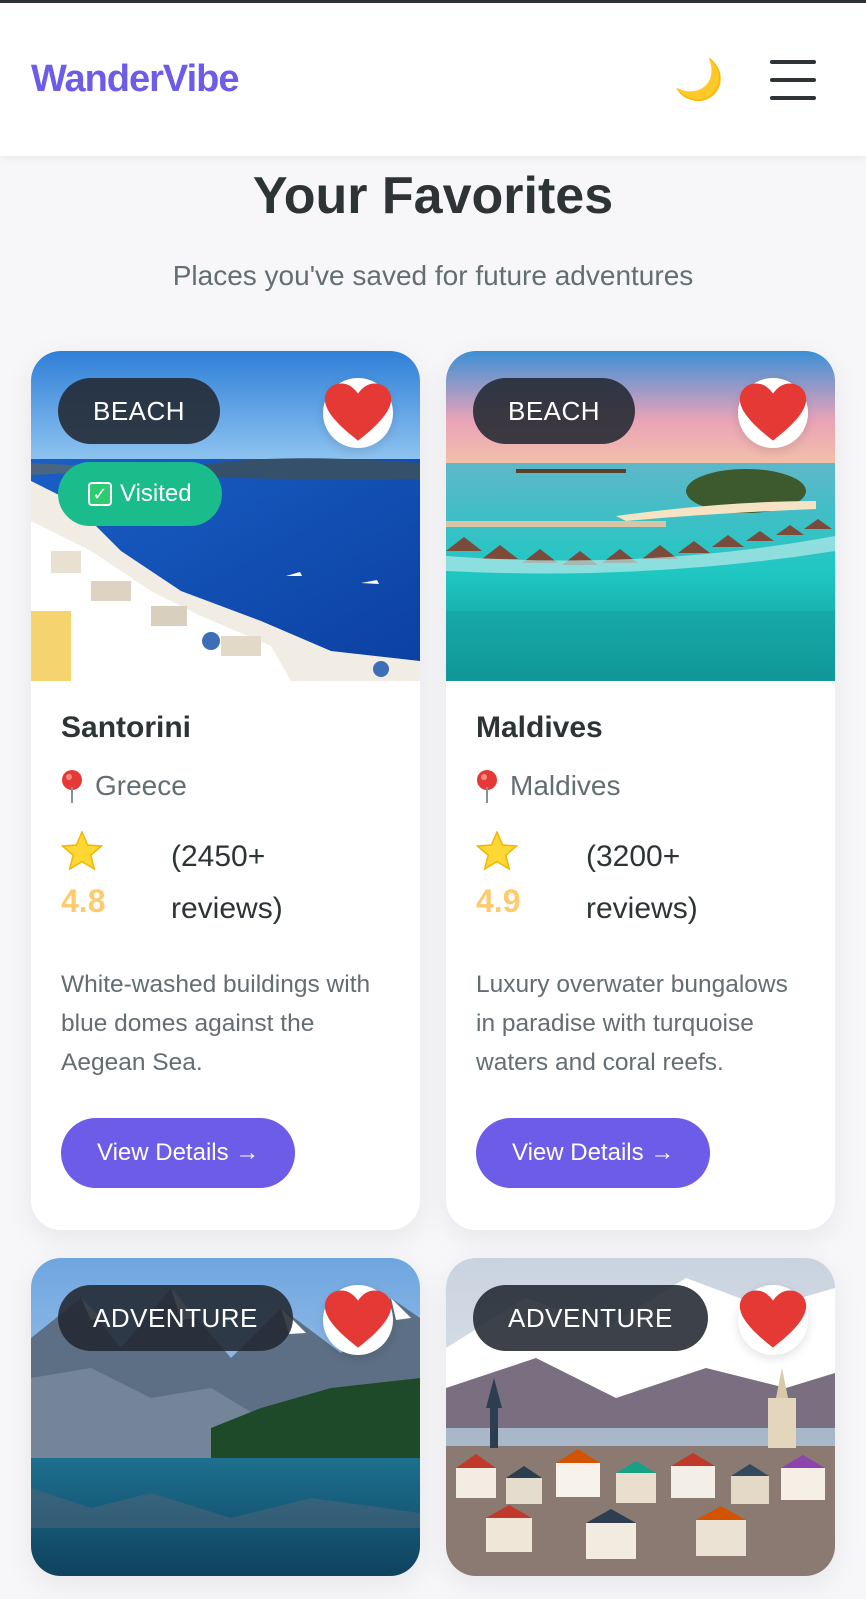 The image size is (866, 1599). What do you see at coordinates (498, 901) in the screenshot?
I see `rating-value: 4.9` at bounding box center [498, 901].